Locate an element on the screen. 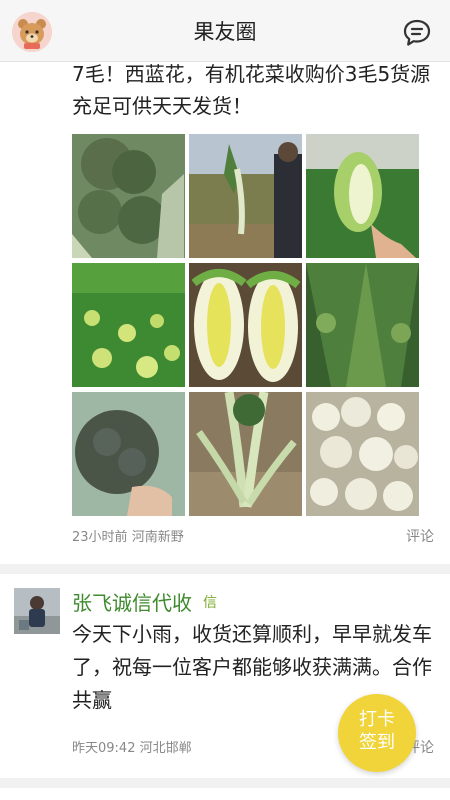  post-time: 昨天09:42 is located at coordinates (104, 748).